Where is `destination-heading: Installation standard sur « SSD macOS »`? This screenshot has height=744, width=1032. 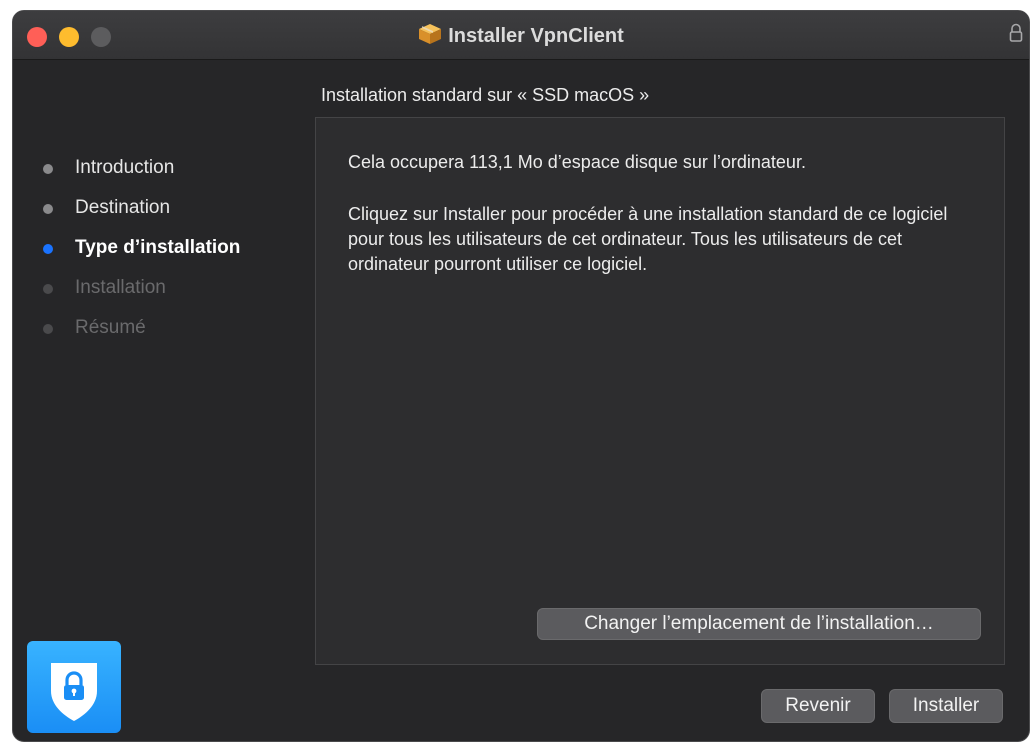
destination-heading: Installation standard sur « SSD macOS » is located at coordinates (485, 95).